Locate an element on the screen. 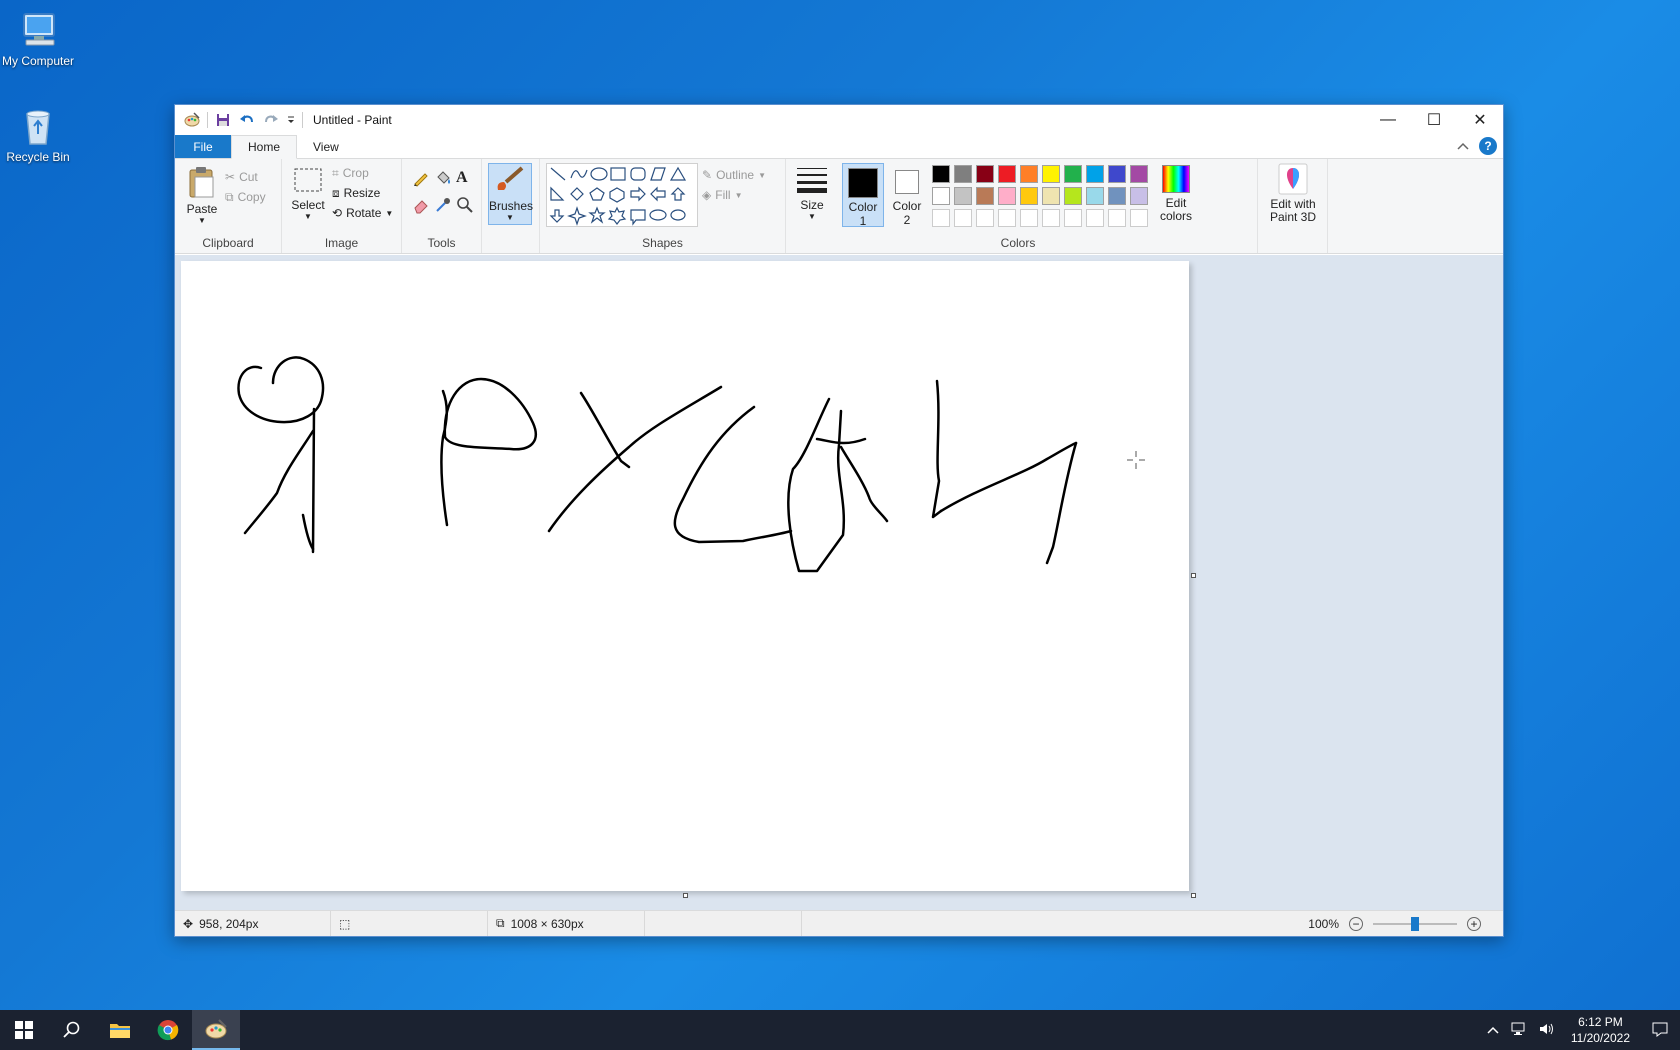  title-bar: Untitled - Paint — ☐ ✕ is located at coordinates (839, 120).